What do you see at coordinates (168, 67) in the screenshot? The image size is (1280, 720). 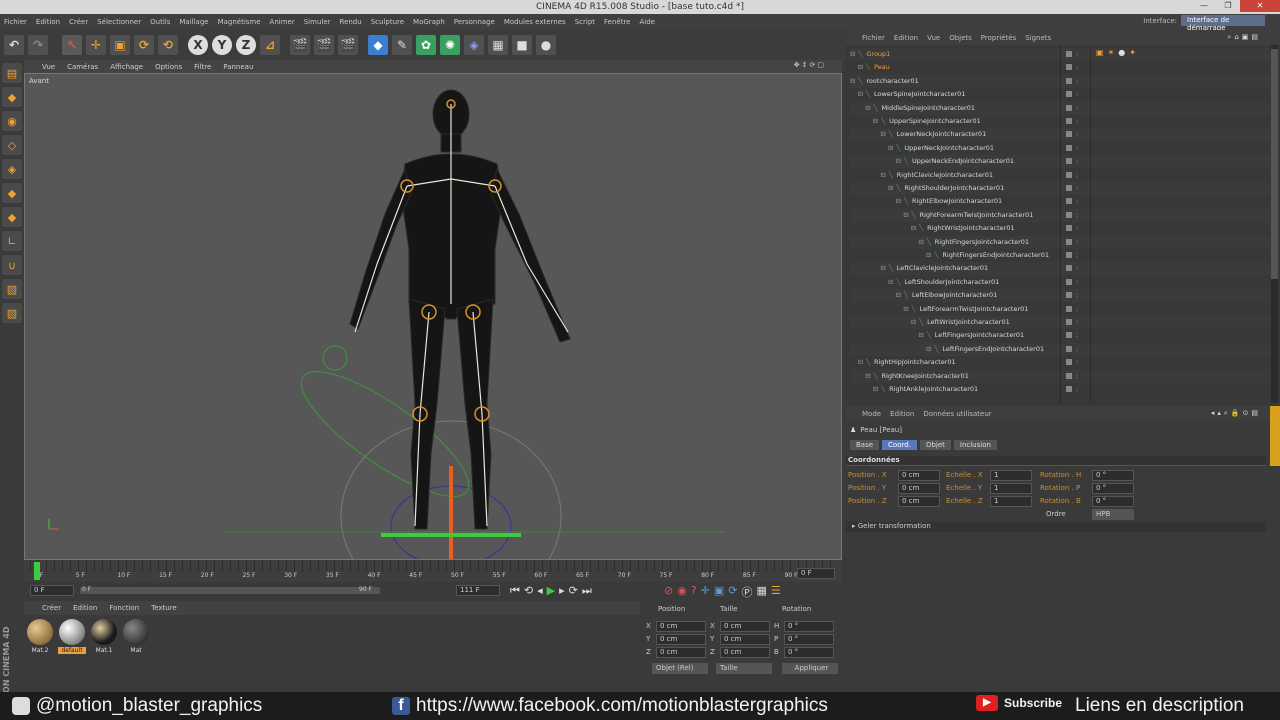 I see `viewport-menu-options: Options` at bounding box center [168, 67].